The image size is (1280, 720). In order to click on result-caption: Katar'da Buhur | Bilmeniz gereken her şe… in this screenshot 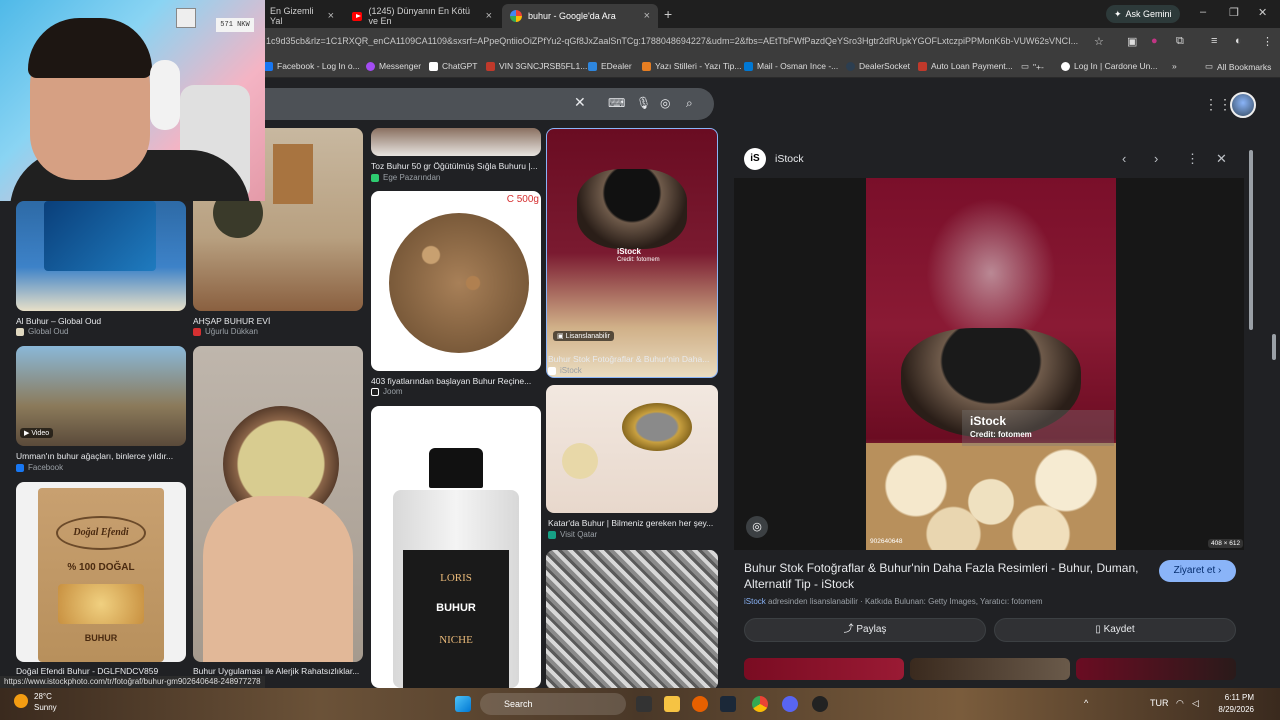, I will do `click(634, 523)`.